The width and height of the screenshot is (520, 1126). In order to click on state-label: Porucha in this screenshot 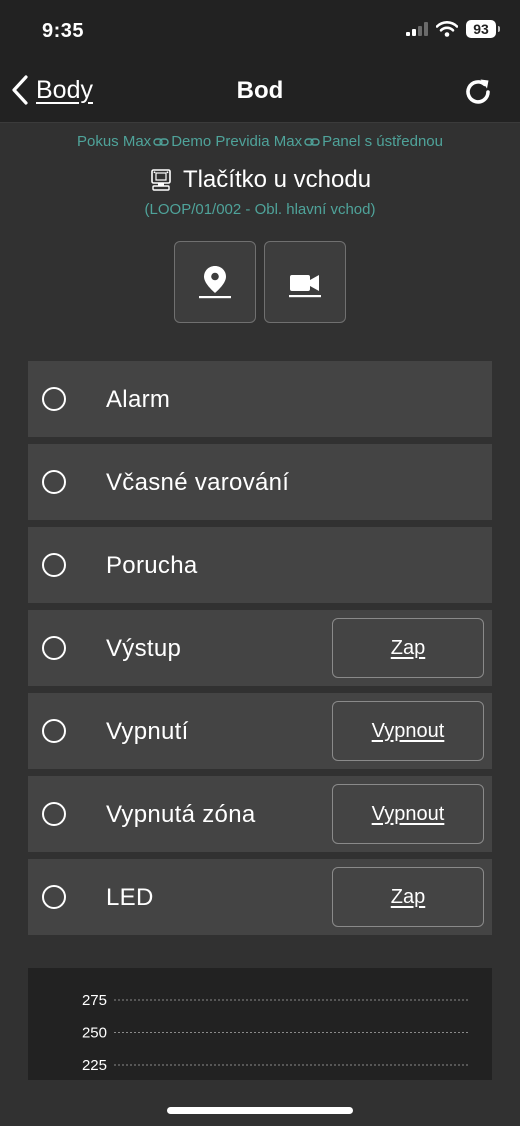, I will do `click(152, 565)`.